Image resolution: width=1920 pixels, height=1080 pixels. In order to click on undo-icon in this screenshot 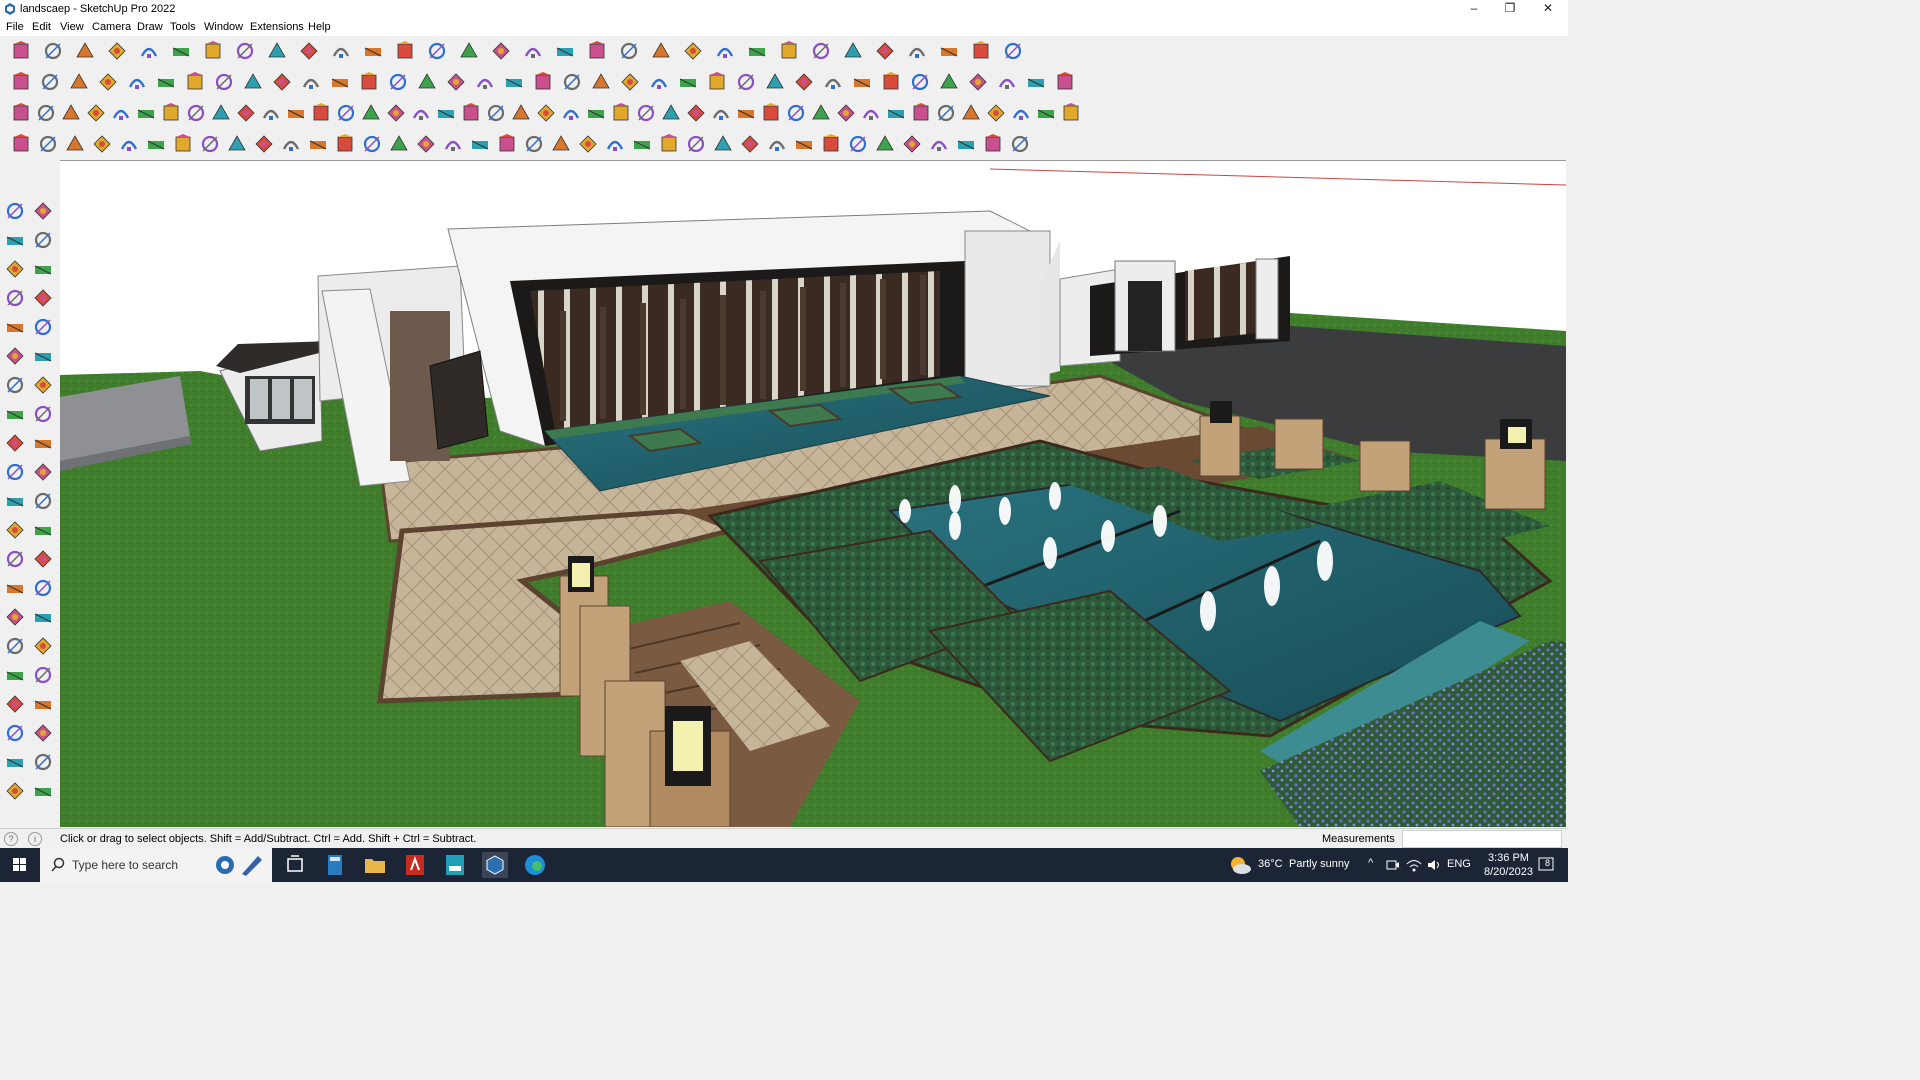, I will do `click(949, 51)`.